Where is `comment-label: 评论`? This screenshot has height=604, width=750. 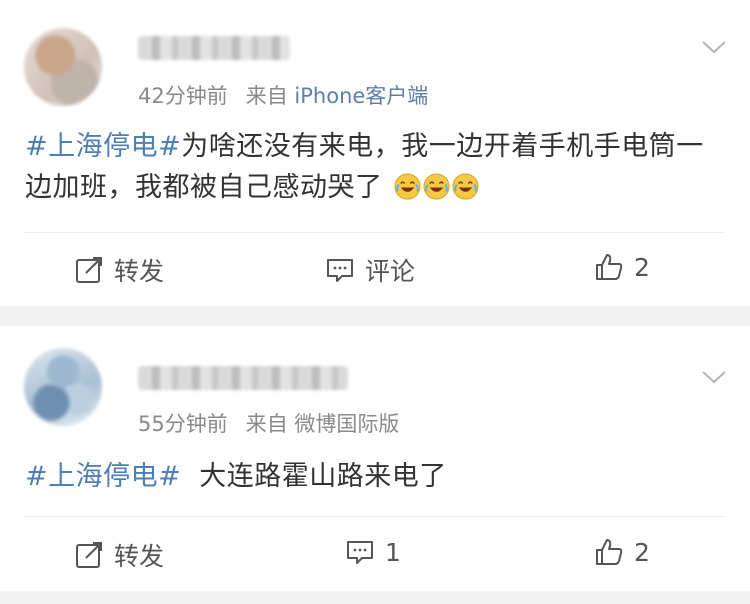
comment-label: 评论 is located at coordinates (390, 271).